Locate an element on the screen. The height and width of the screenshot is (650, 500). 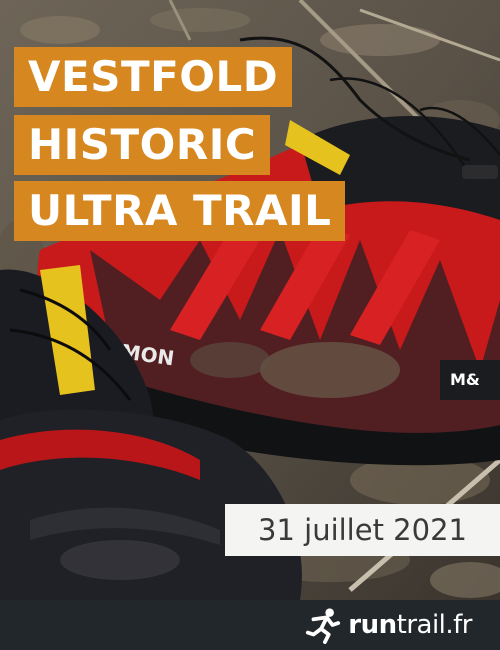
event-title-line-1: VESTFOLD is located at coordinates (153, 77).